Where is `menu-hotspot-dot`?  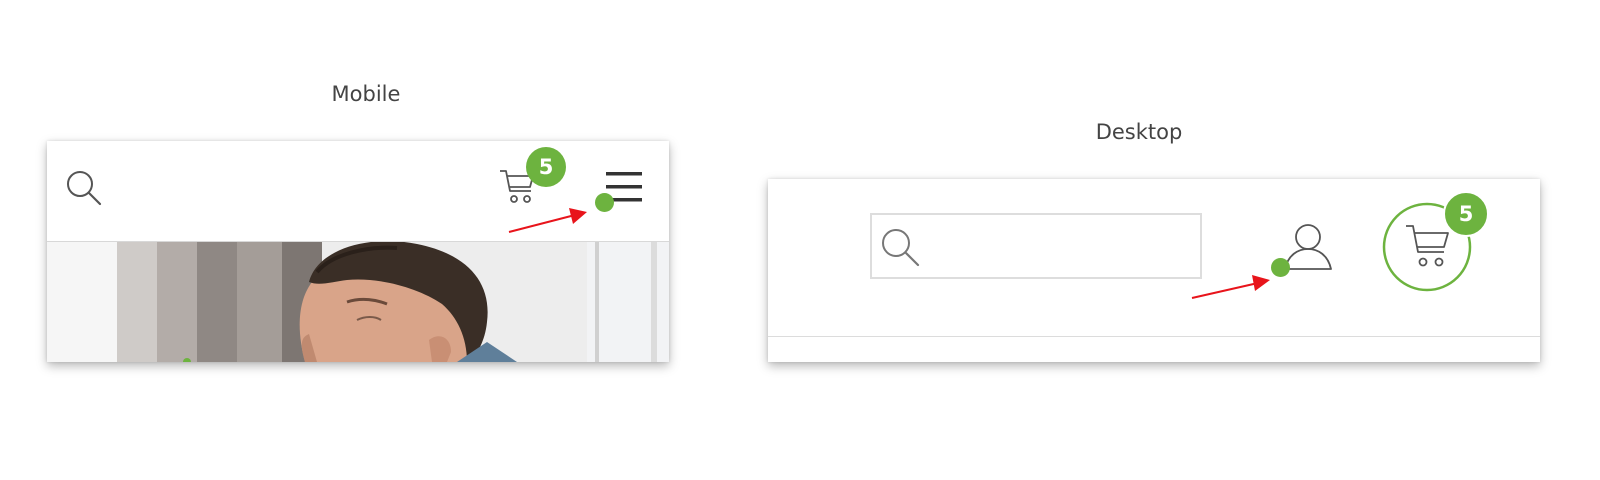
menu-hotspot-dot is located at coordinates (604, 202).